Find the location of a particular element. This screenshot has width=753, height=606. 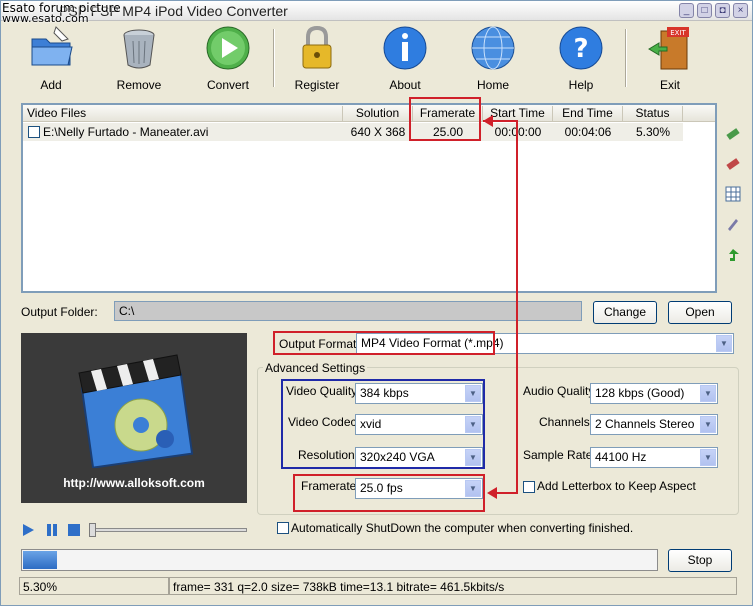

col-end-time: End Time is located at coordinates (588, 113).